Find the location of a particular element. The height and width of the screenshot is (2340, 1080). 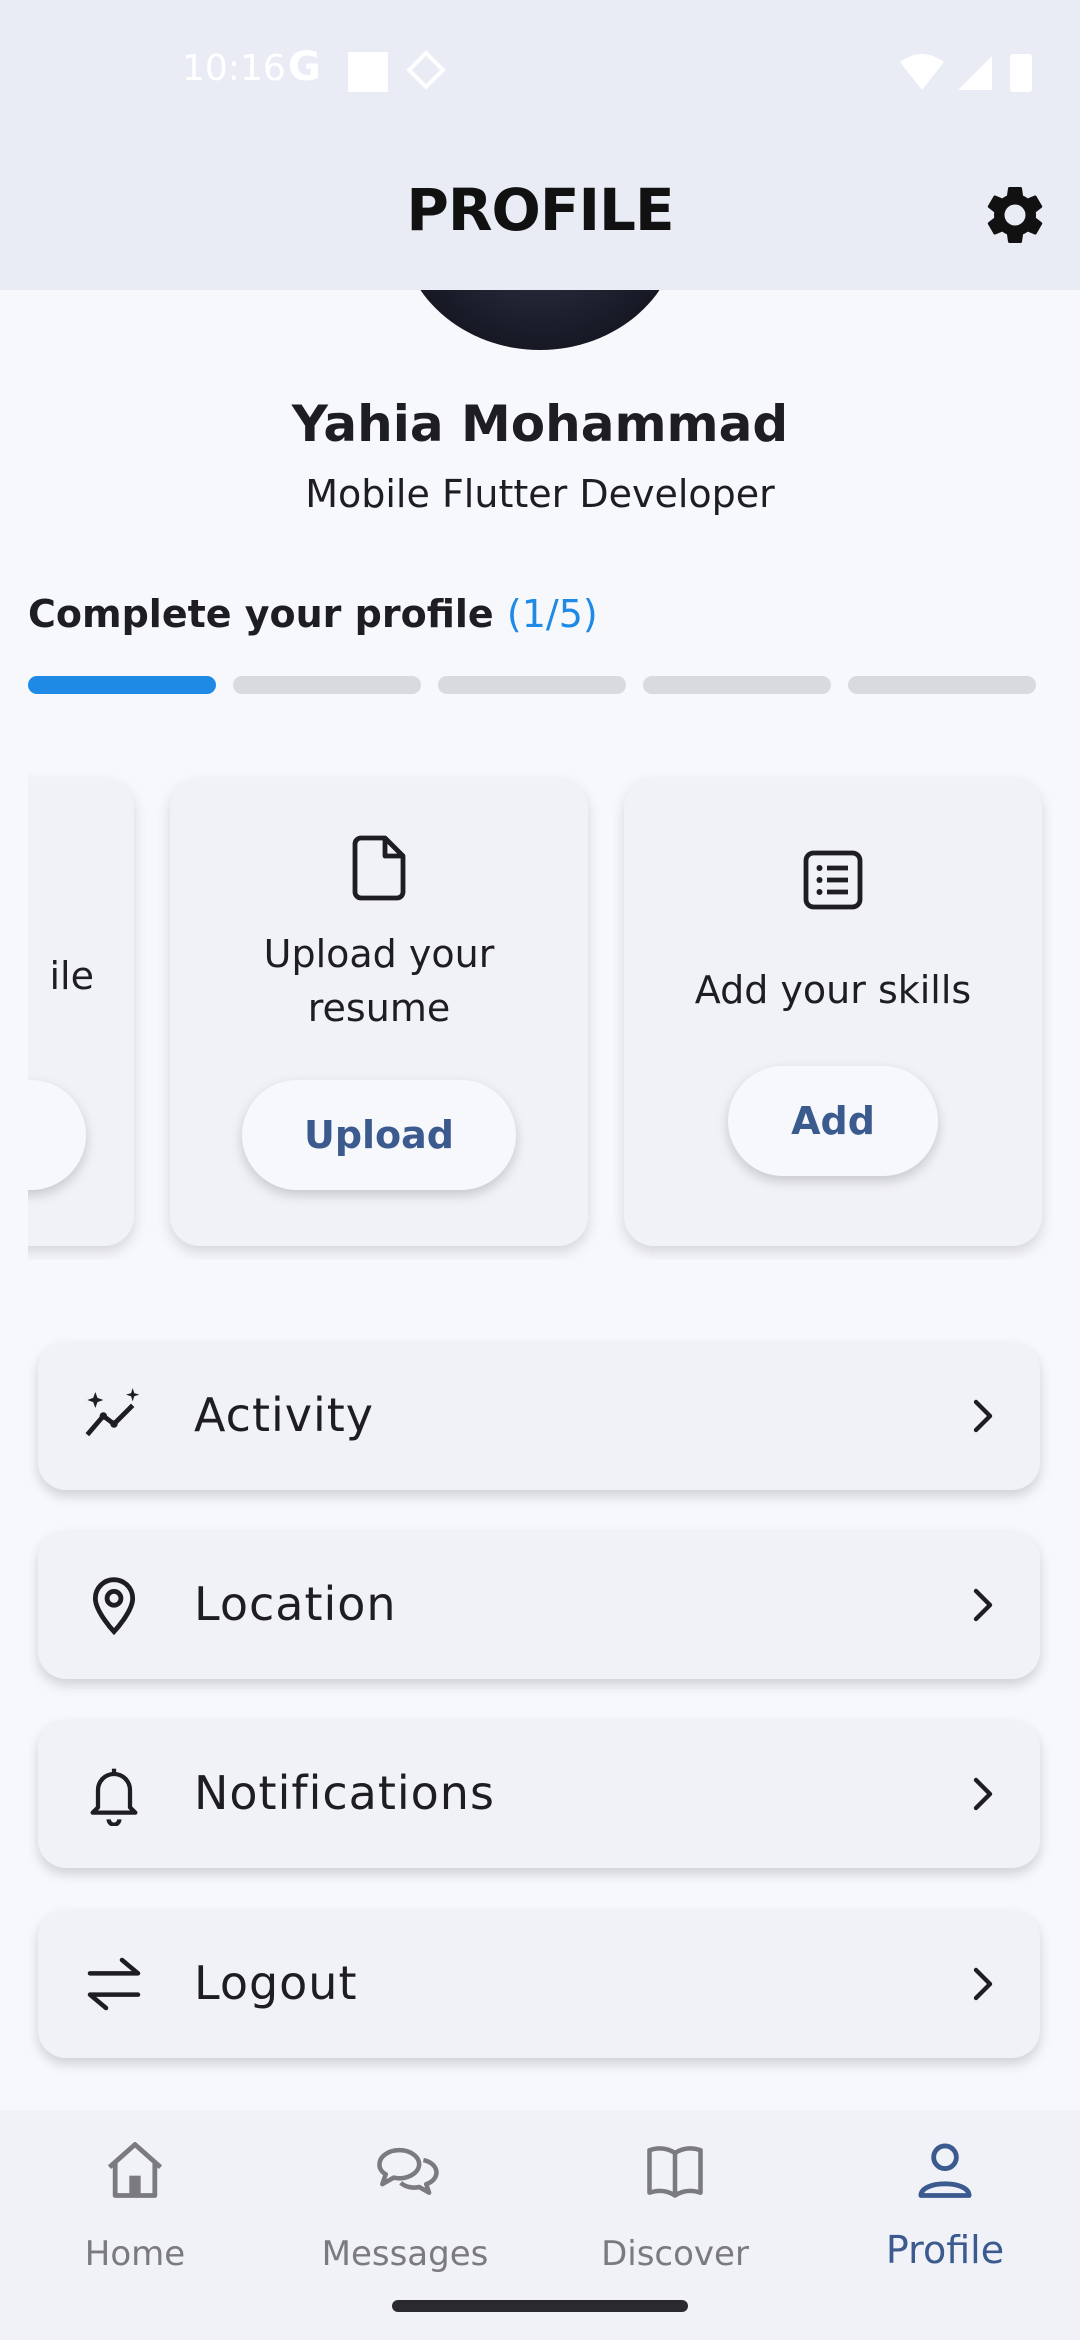

card-text: Add your skills is located at coordinates (833, 990).